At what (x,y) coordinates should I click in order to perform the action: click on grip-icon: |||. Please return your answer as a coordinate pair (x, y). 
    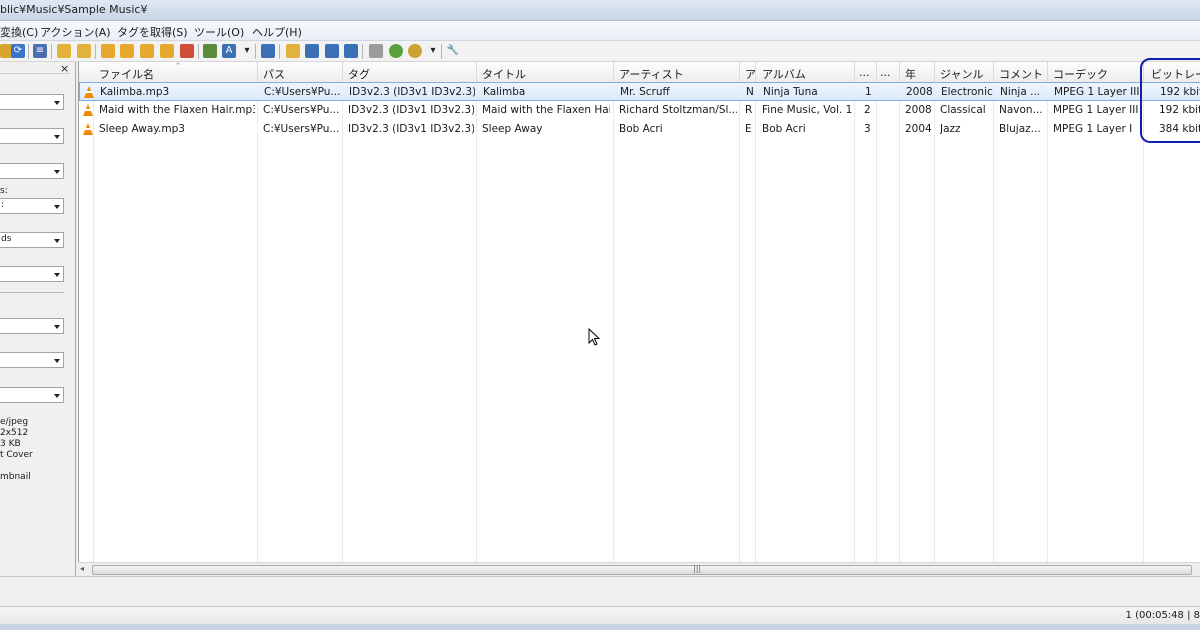
    Looking at the image, I should click on (697, 568).